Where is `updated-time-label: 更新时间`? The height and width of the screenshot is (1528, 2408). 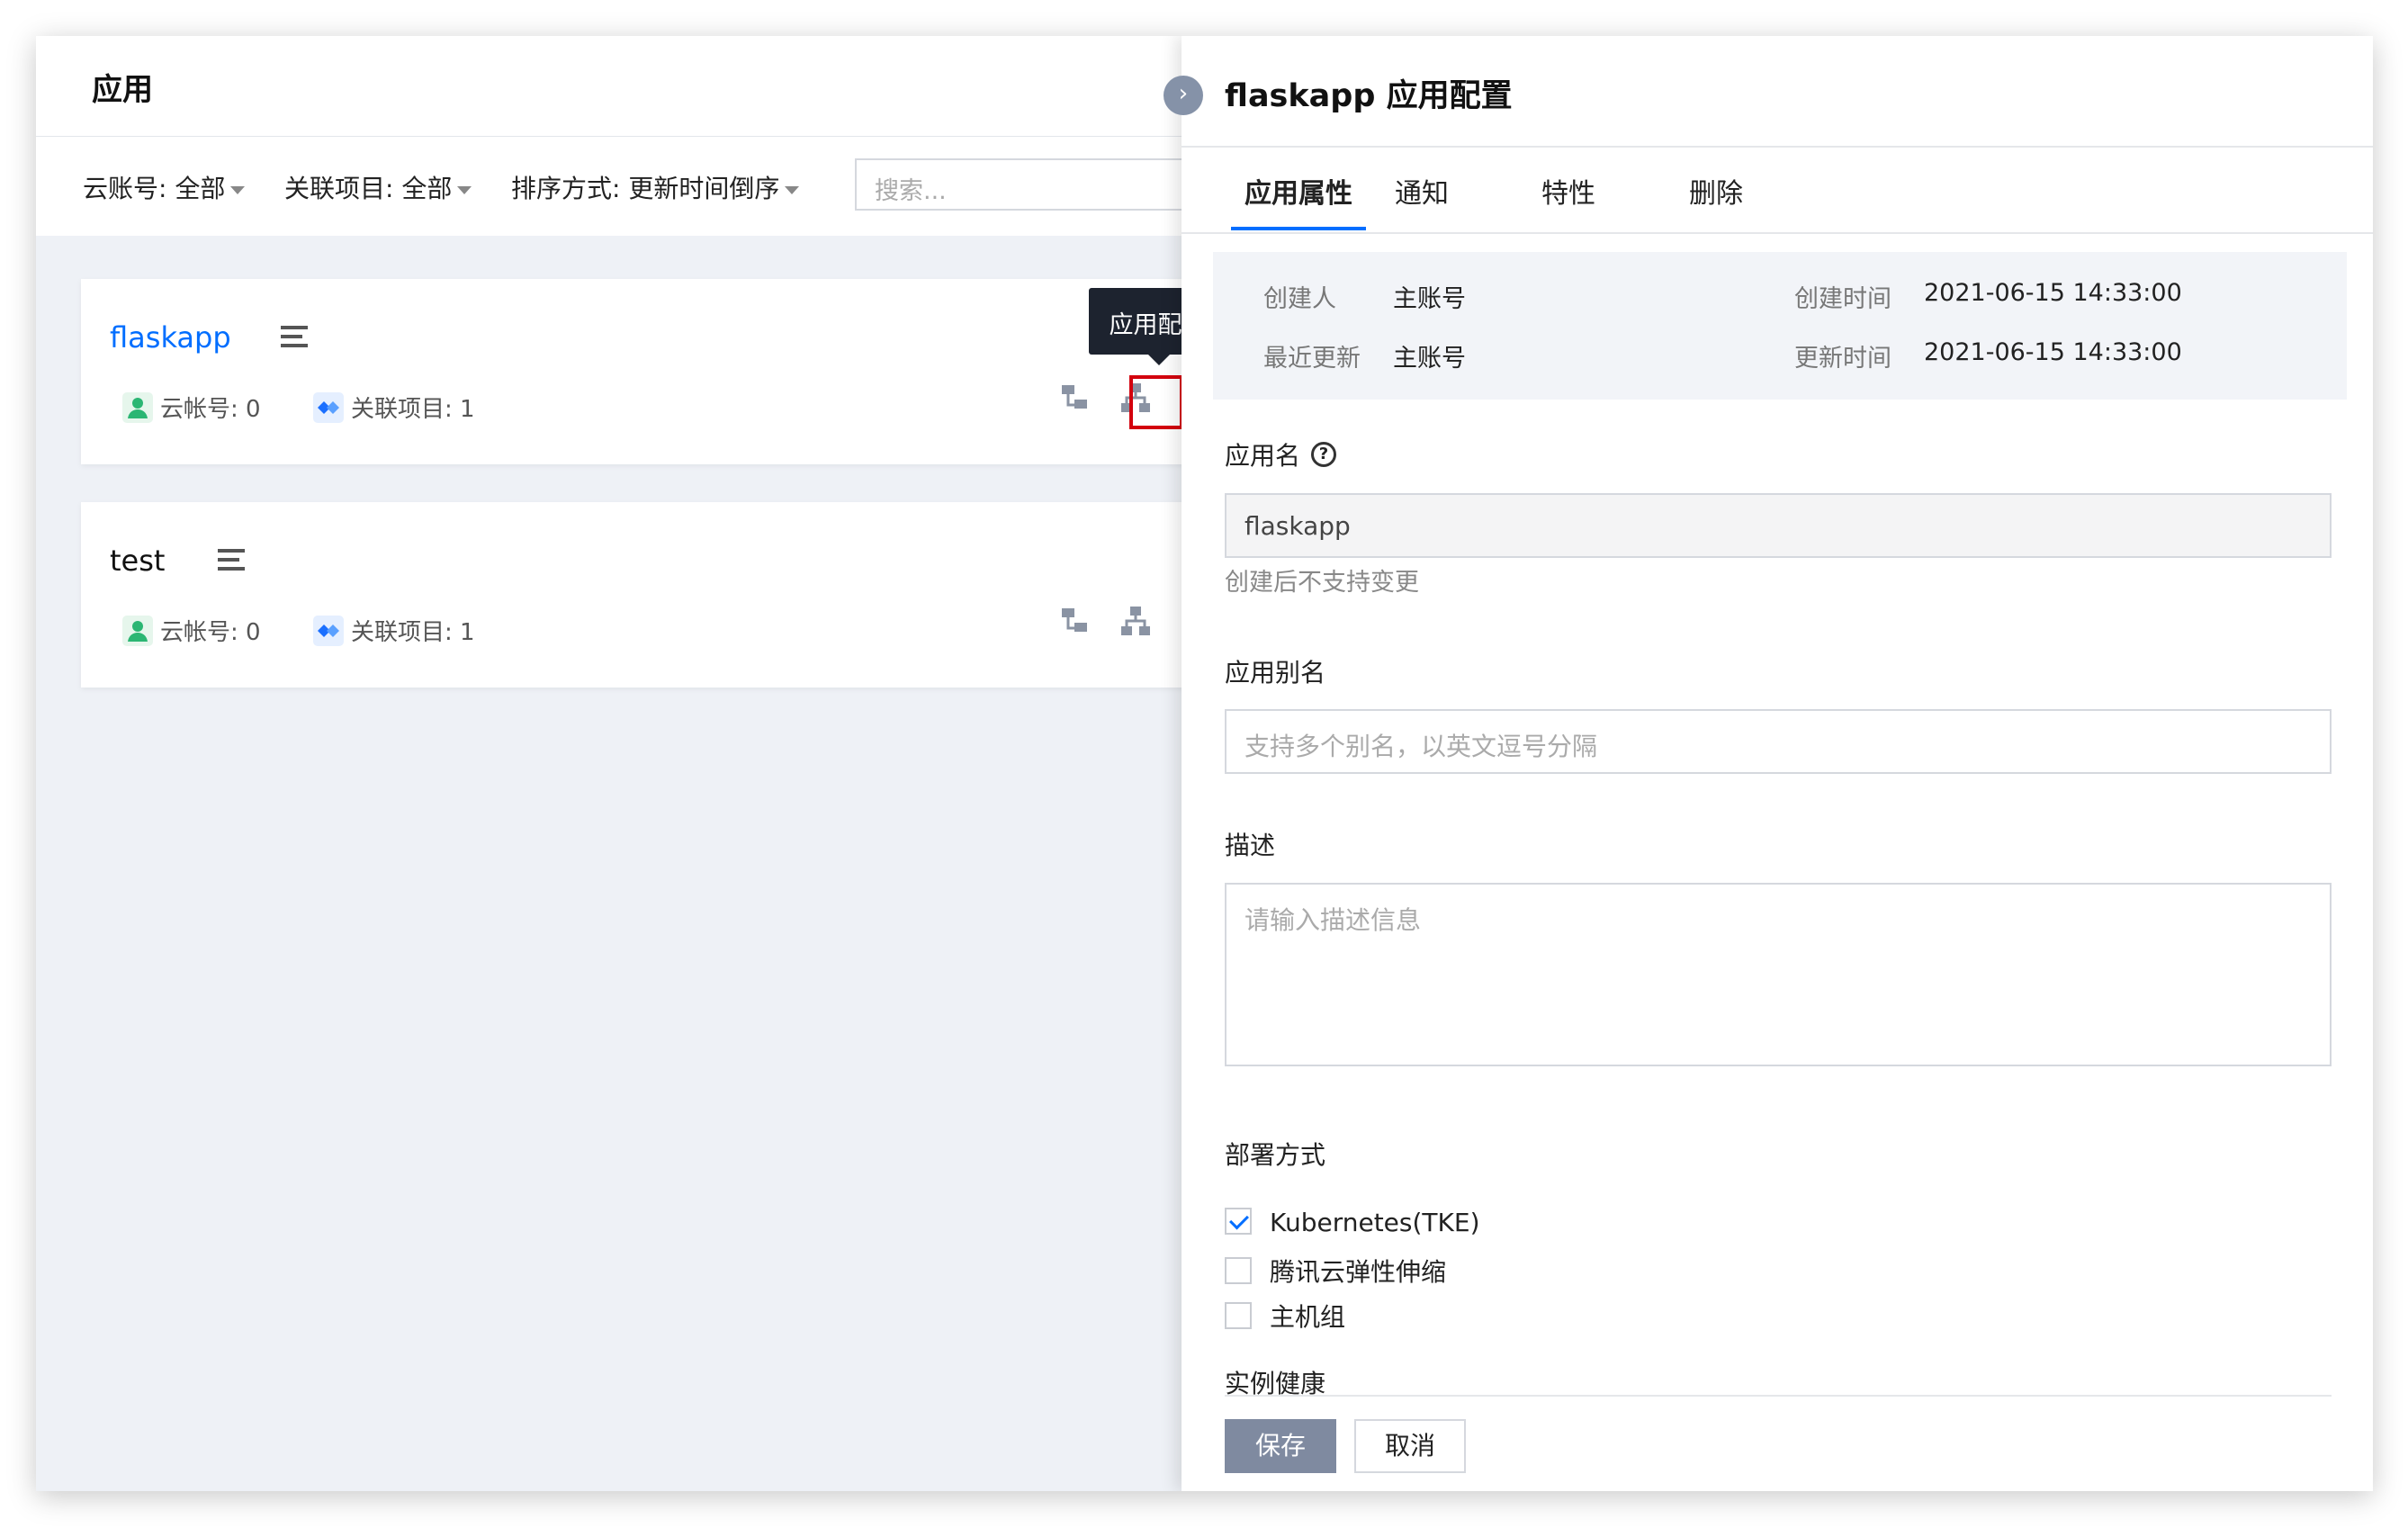
updated-time-label: 更新时间 is located at coordinates (1842, 359).